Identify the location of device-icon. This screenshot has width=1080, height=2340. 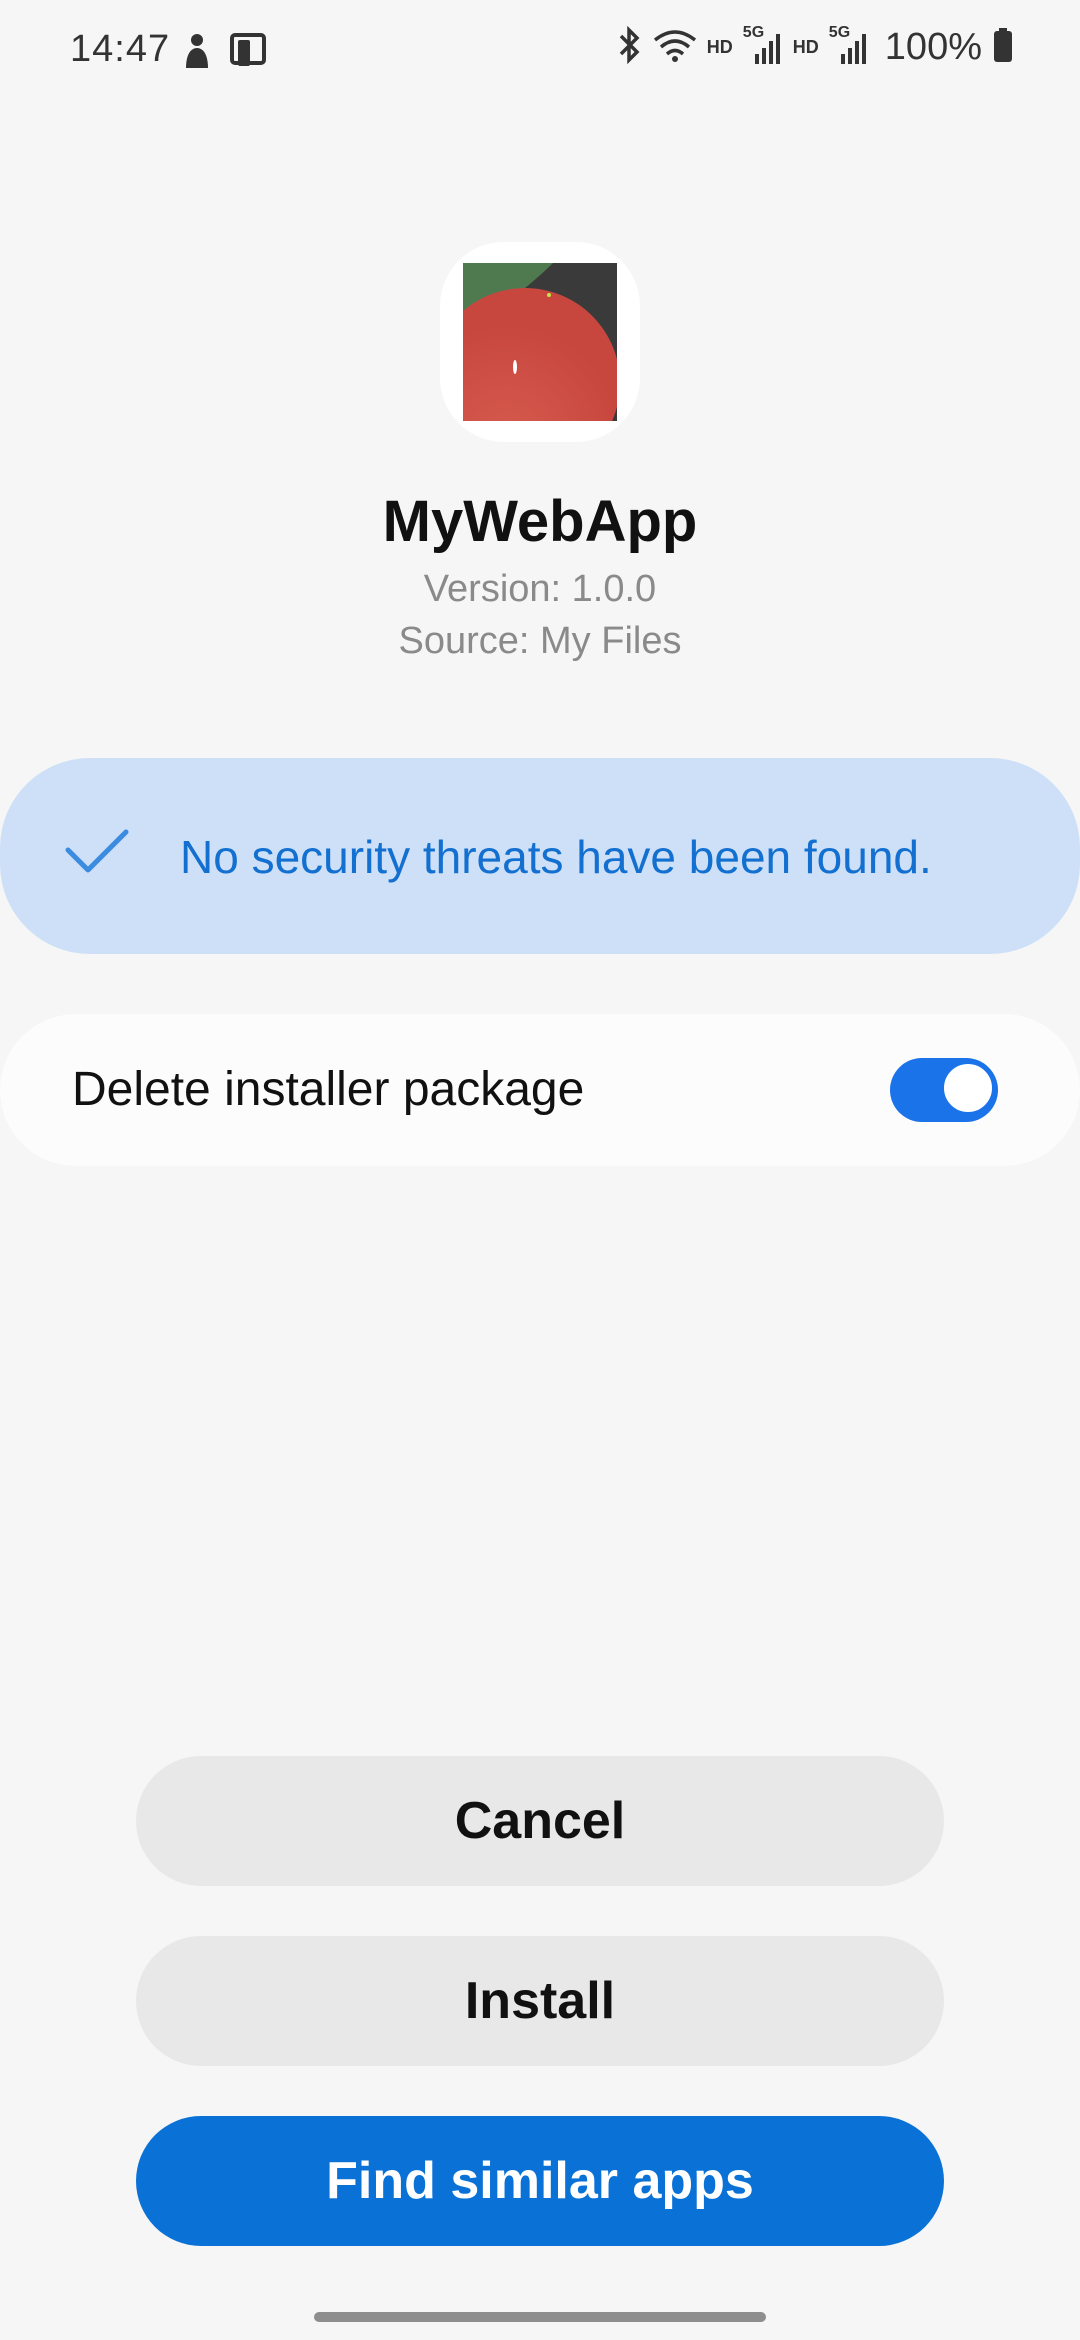
(248, 53).